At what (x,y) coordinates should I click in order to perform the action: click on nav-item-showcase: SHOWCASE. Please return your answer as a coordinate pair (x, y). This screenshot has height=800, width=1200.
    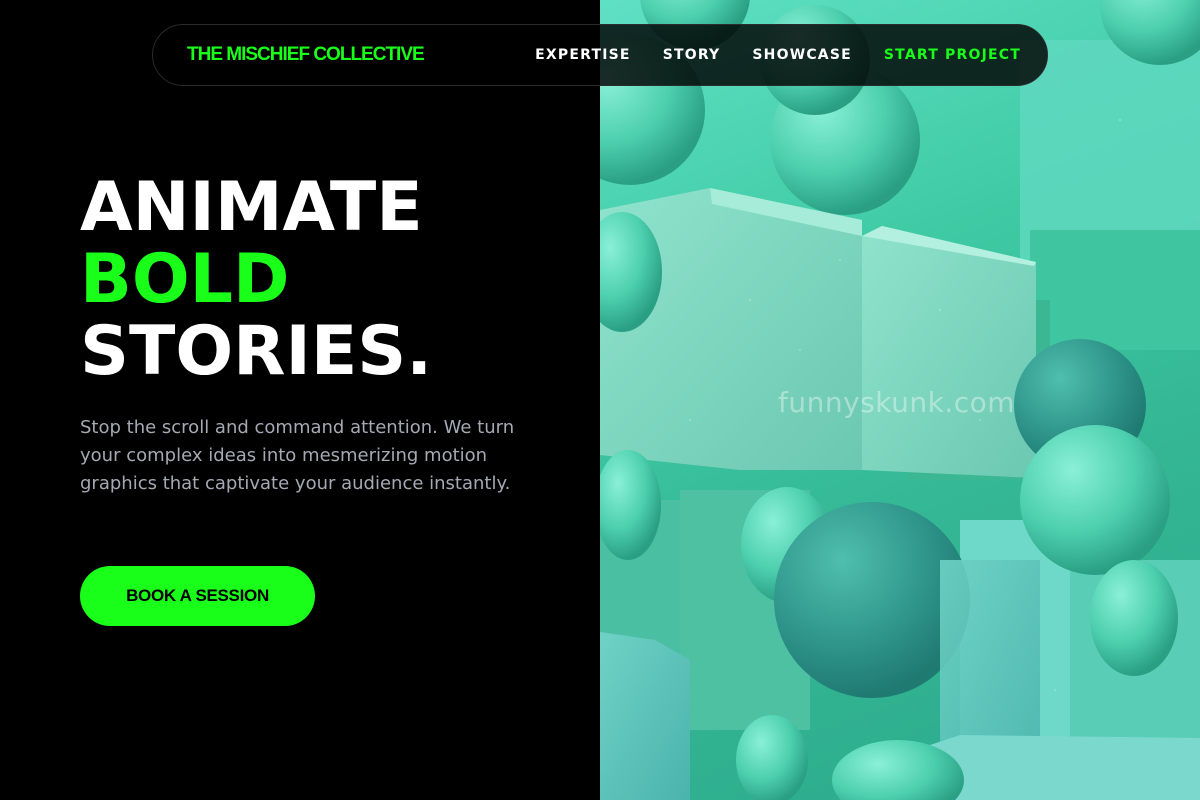
    Looking at the image, I should click on (802, 55).